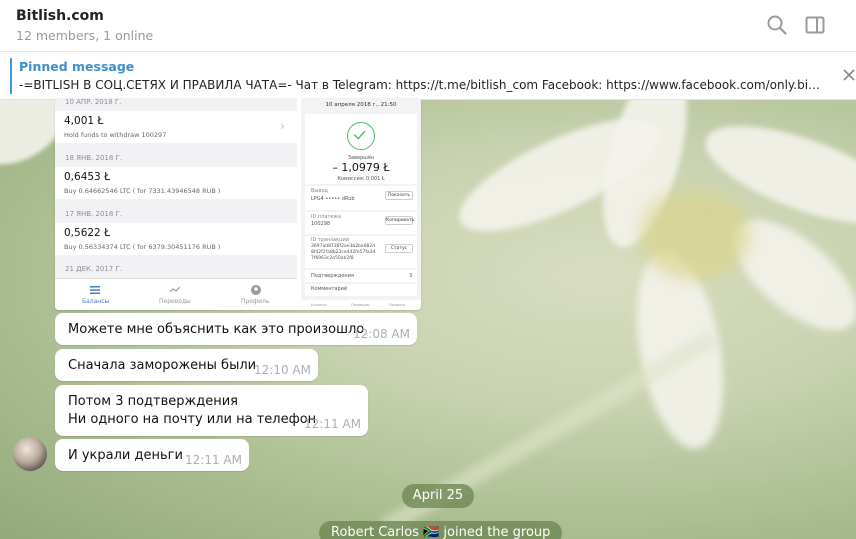 Image resolution: width=856 pixels, height=539 pixels. Describe the element at coordinates (94, 158) in the screenshot. I see `history-date: 18 ЯНВ. 2018 Г.` at that location.